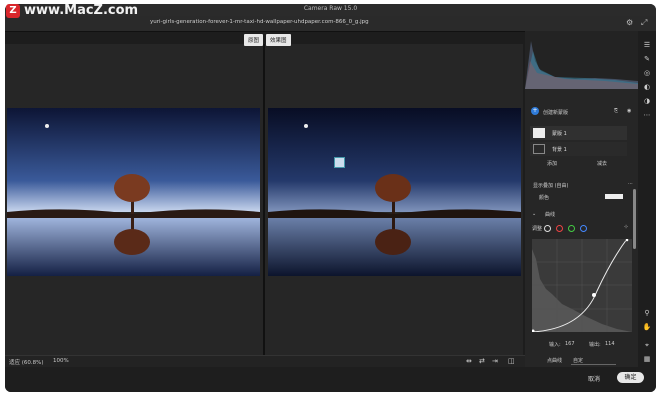 The image size is (660, 397). Describe the element at coordinates (551, 185) in the screenshot. I see `overlay-label: 显示叠加 (自由)` at that location.